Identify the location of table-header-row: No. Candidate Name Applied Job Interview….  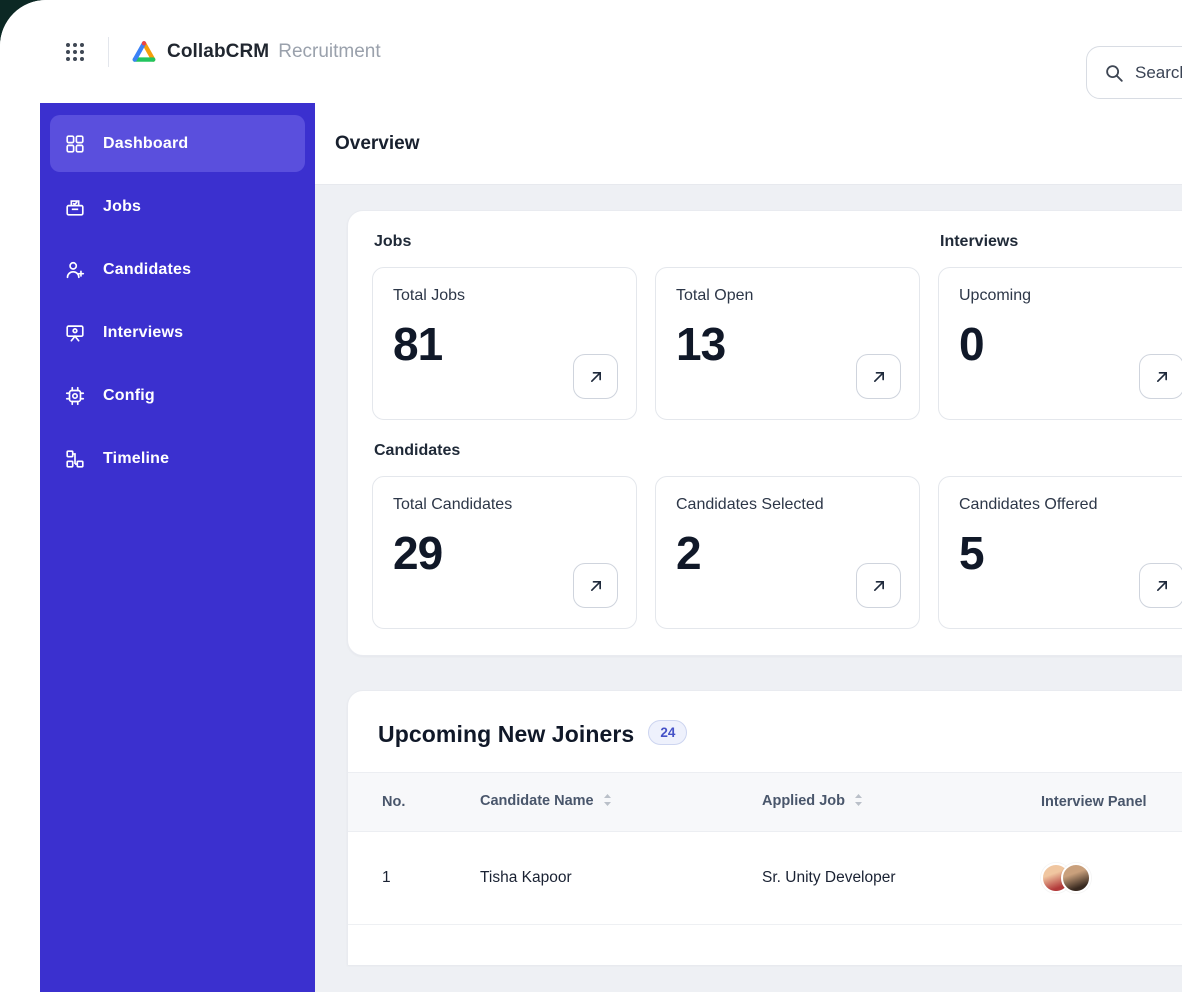
(765, 802).